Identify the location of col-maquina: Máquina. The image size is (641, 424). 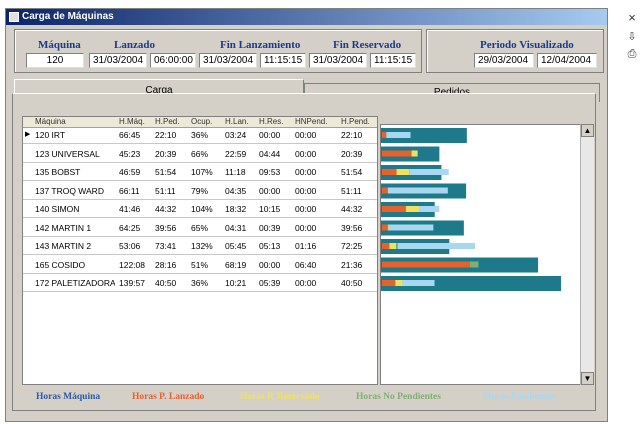
(71, 122).